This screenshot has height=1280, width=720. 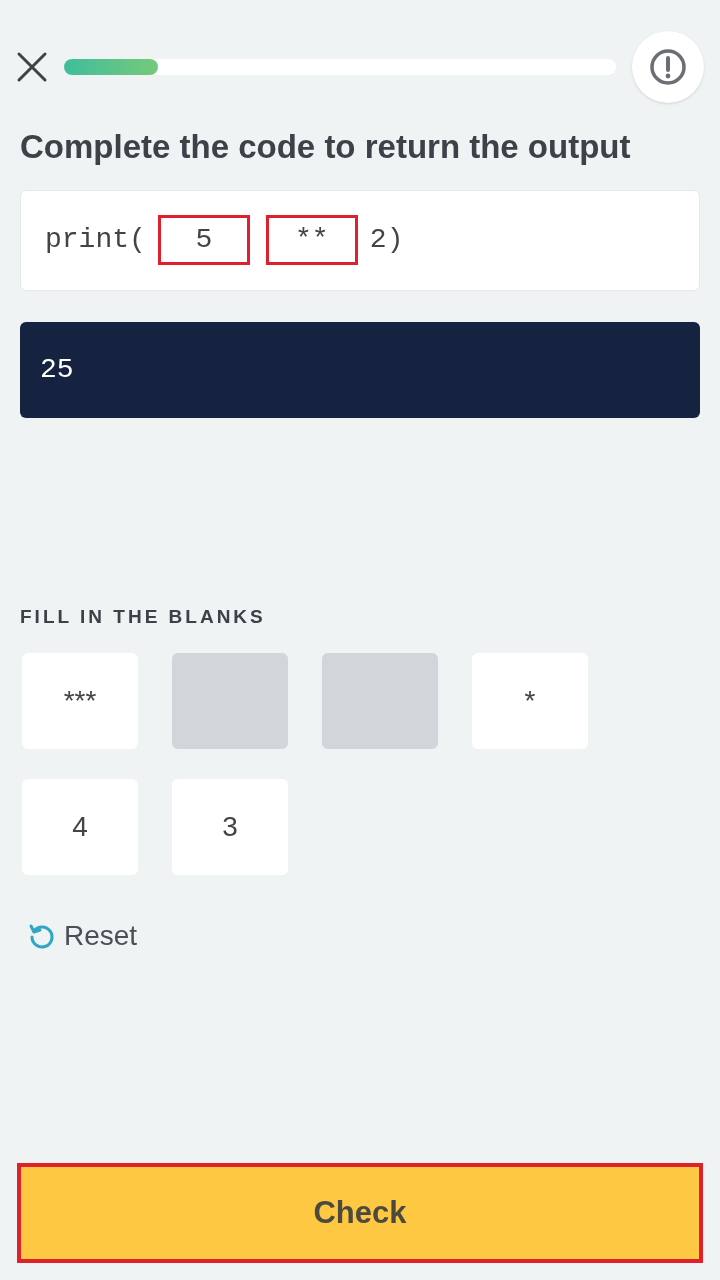 I want to click on code-text: print(, so click(x=95, y=240).